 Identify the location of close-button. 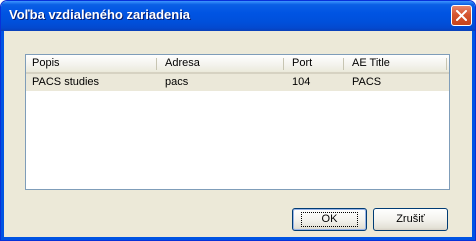
(461, 15).